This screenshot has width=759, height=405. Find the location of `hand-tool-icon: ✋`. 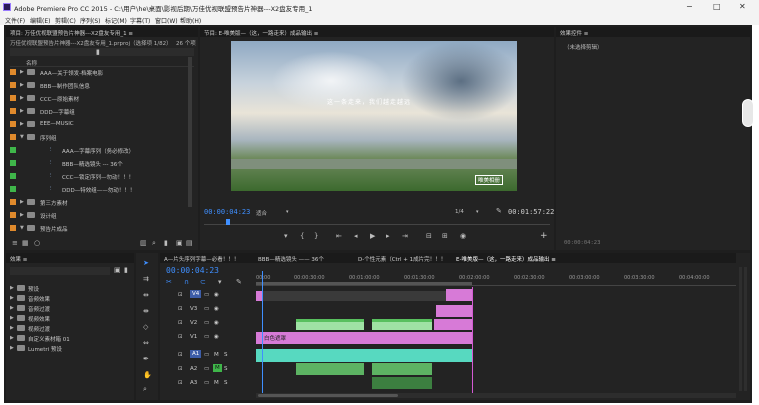

hand-tool-icon: ✋ is located at coordinates (147, 375).